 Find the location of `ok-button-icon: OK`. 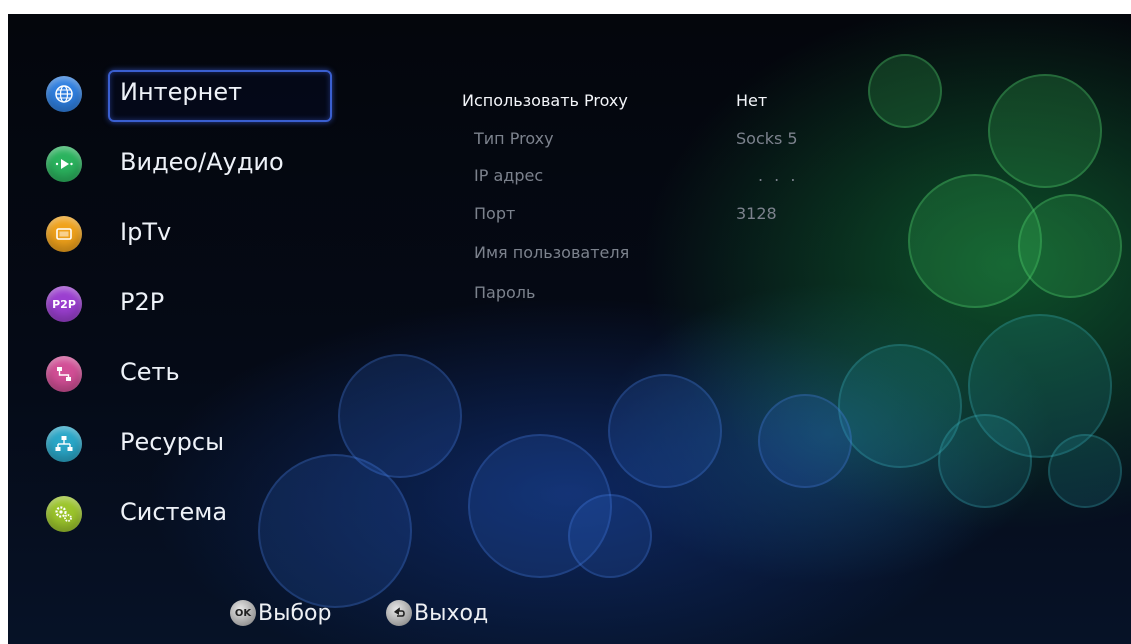

ok-button-icon: OK is located at coordinates (243, 613).